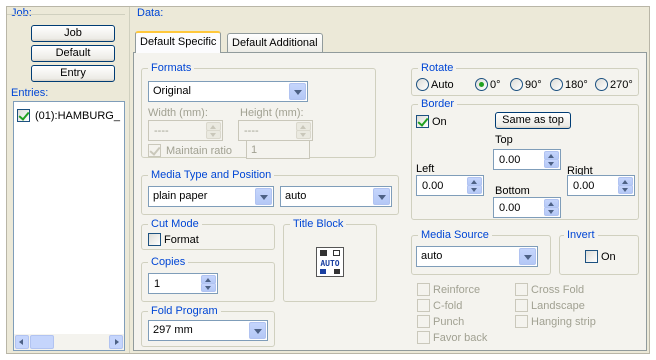 This screenshot has height=360, width=656. What do you see at coordinates (576, 85) in the screenshot?
I see `rotate-180-label: 180°` at bounding box center [576, 85].